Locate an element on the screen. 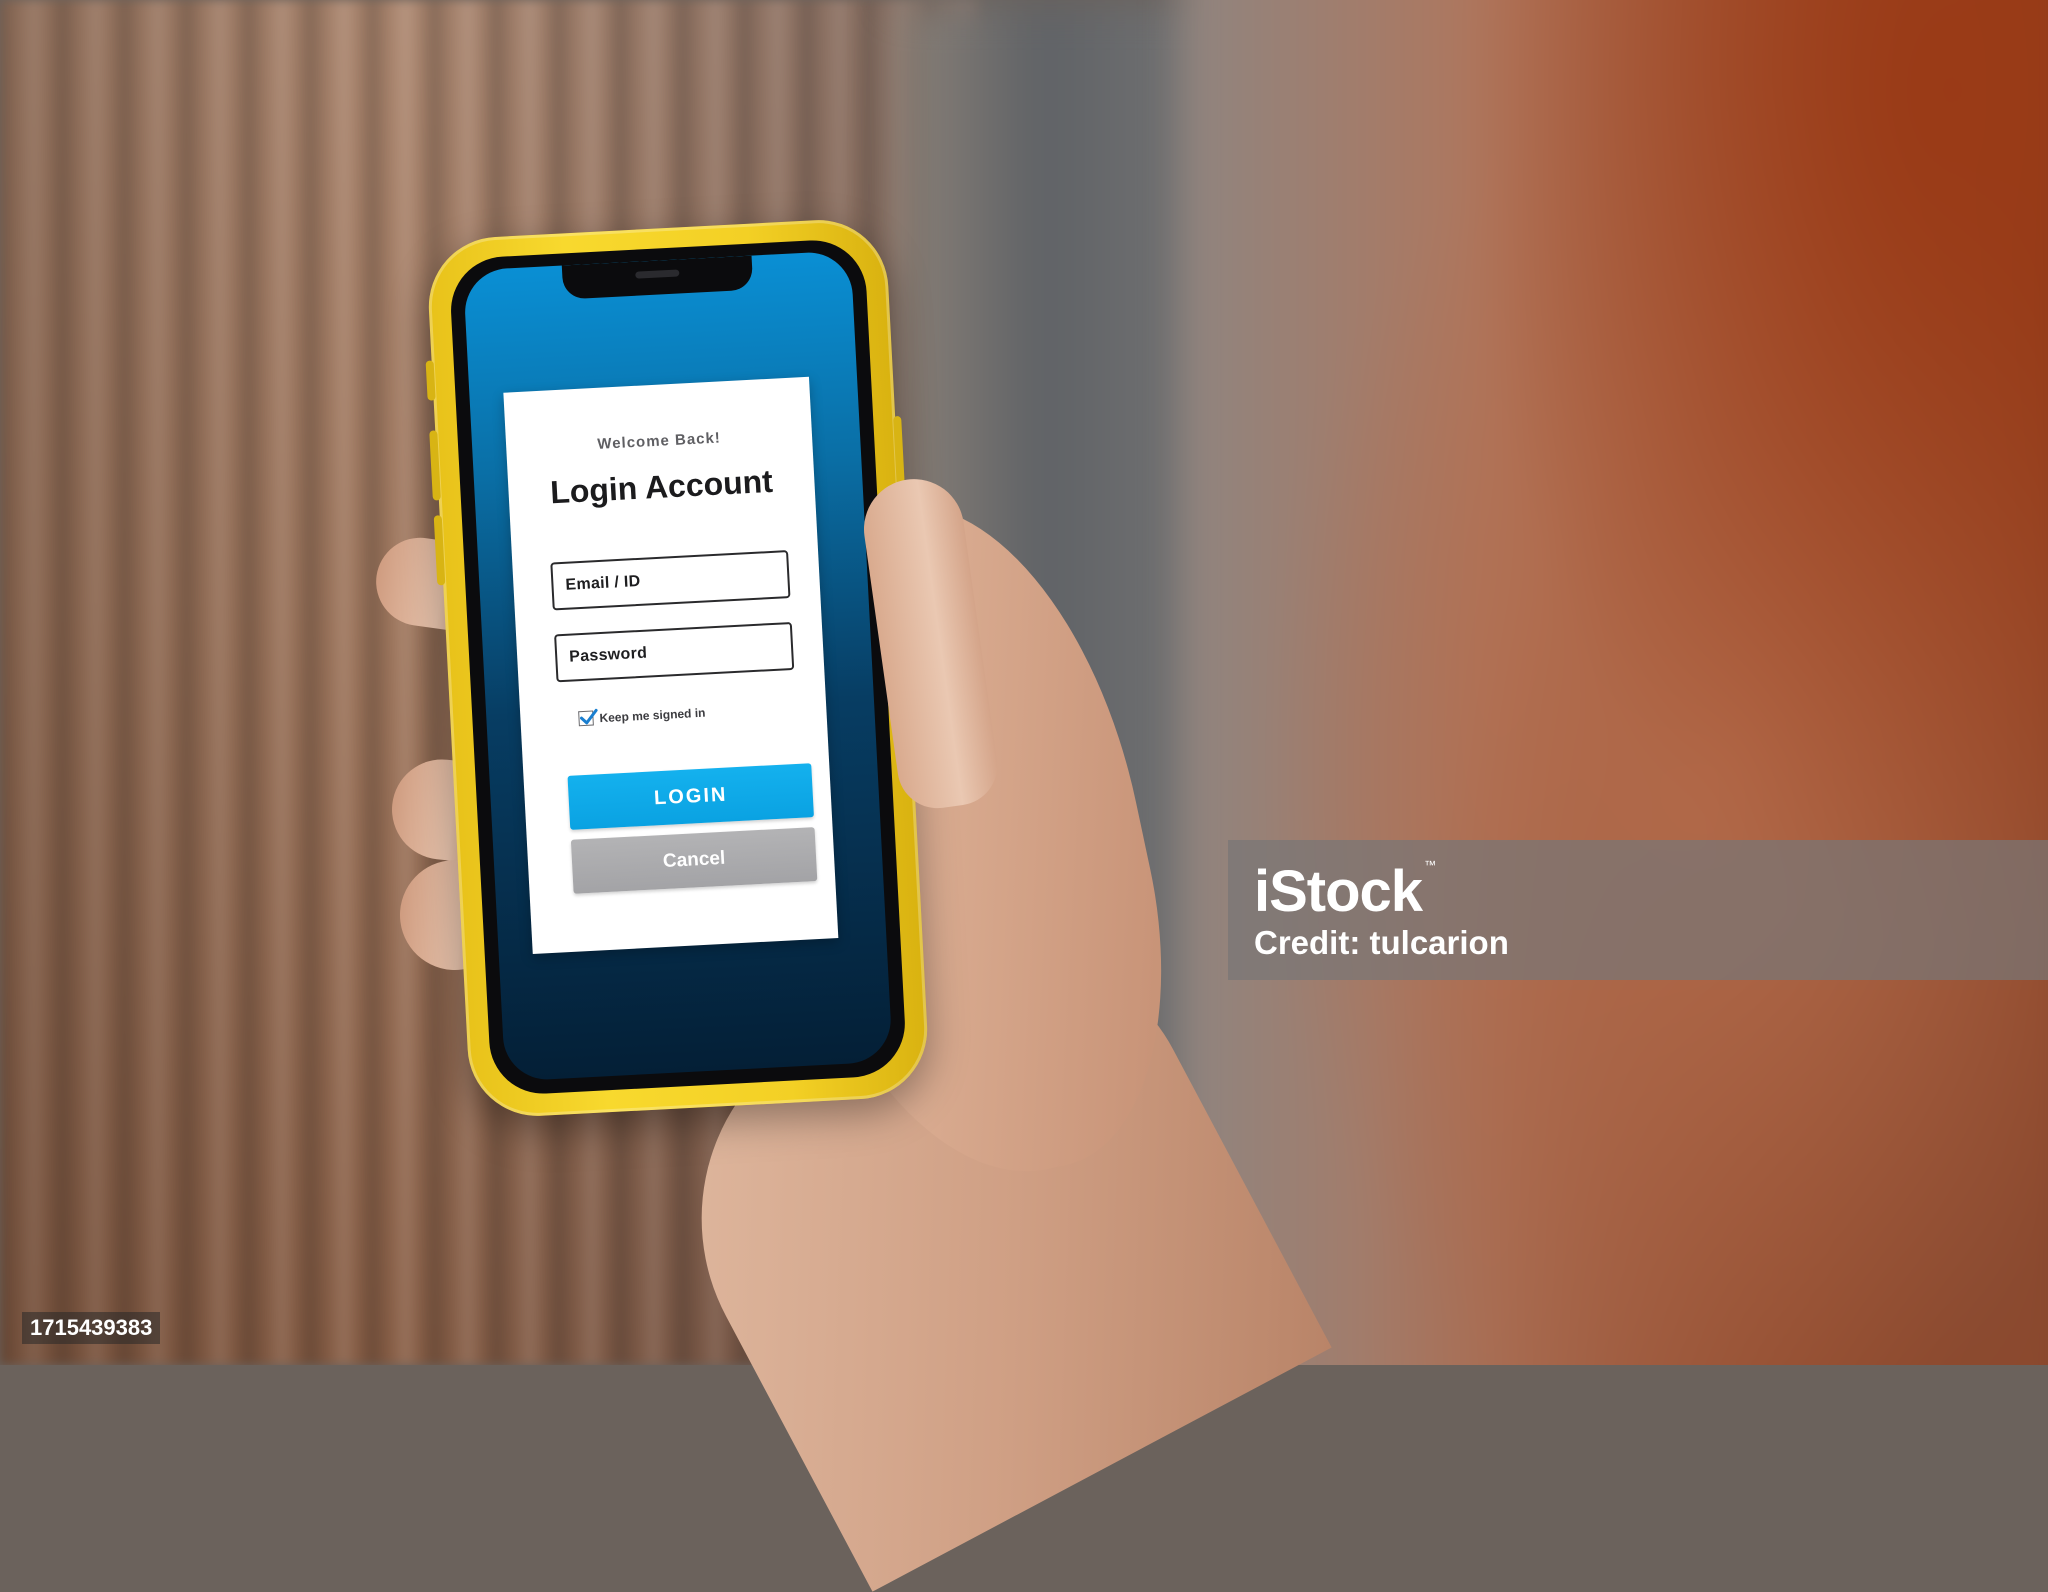 This screenshot has height=1592, width=2048. keep-signed-in-checkbox is located at coordinates (588, 717).